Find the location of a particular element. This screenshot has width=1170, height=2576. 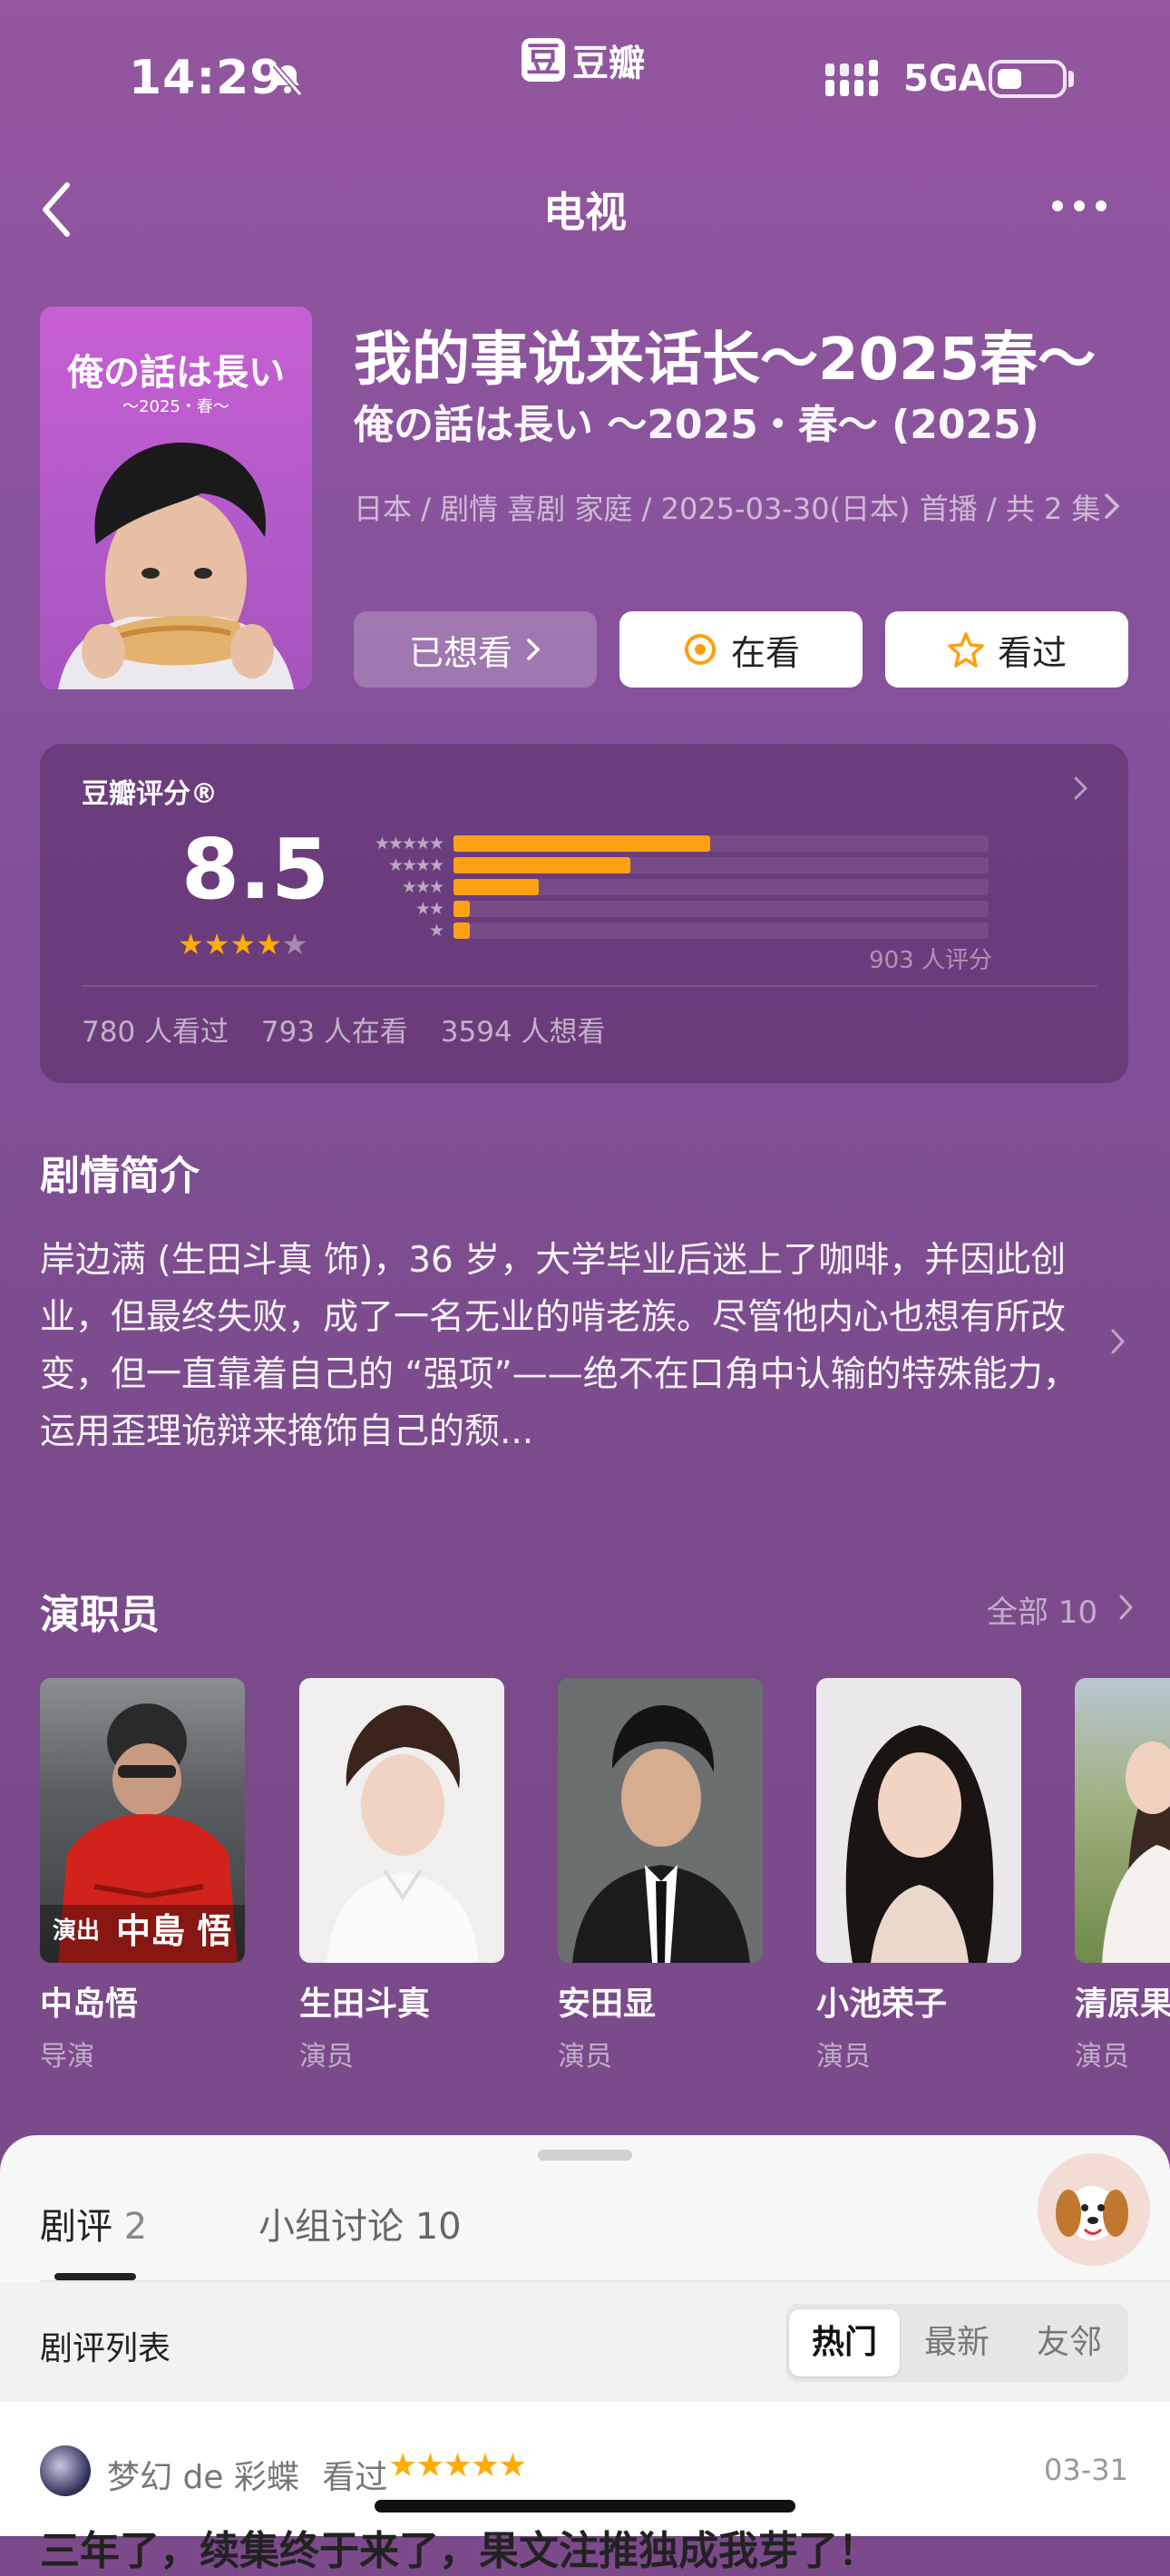

review-stars: ★★★★★ is located at coordinates (457, 2465).